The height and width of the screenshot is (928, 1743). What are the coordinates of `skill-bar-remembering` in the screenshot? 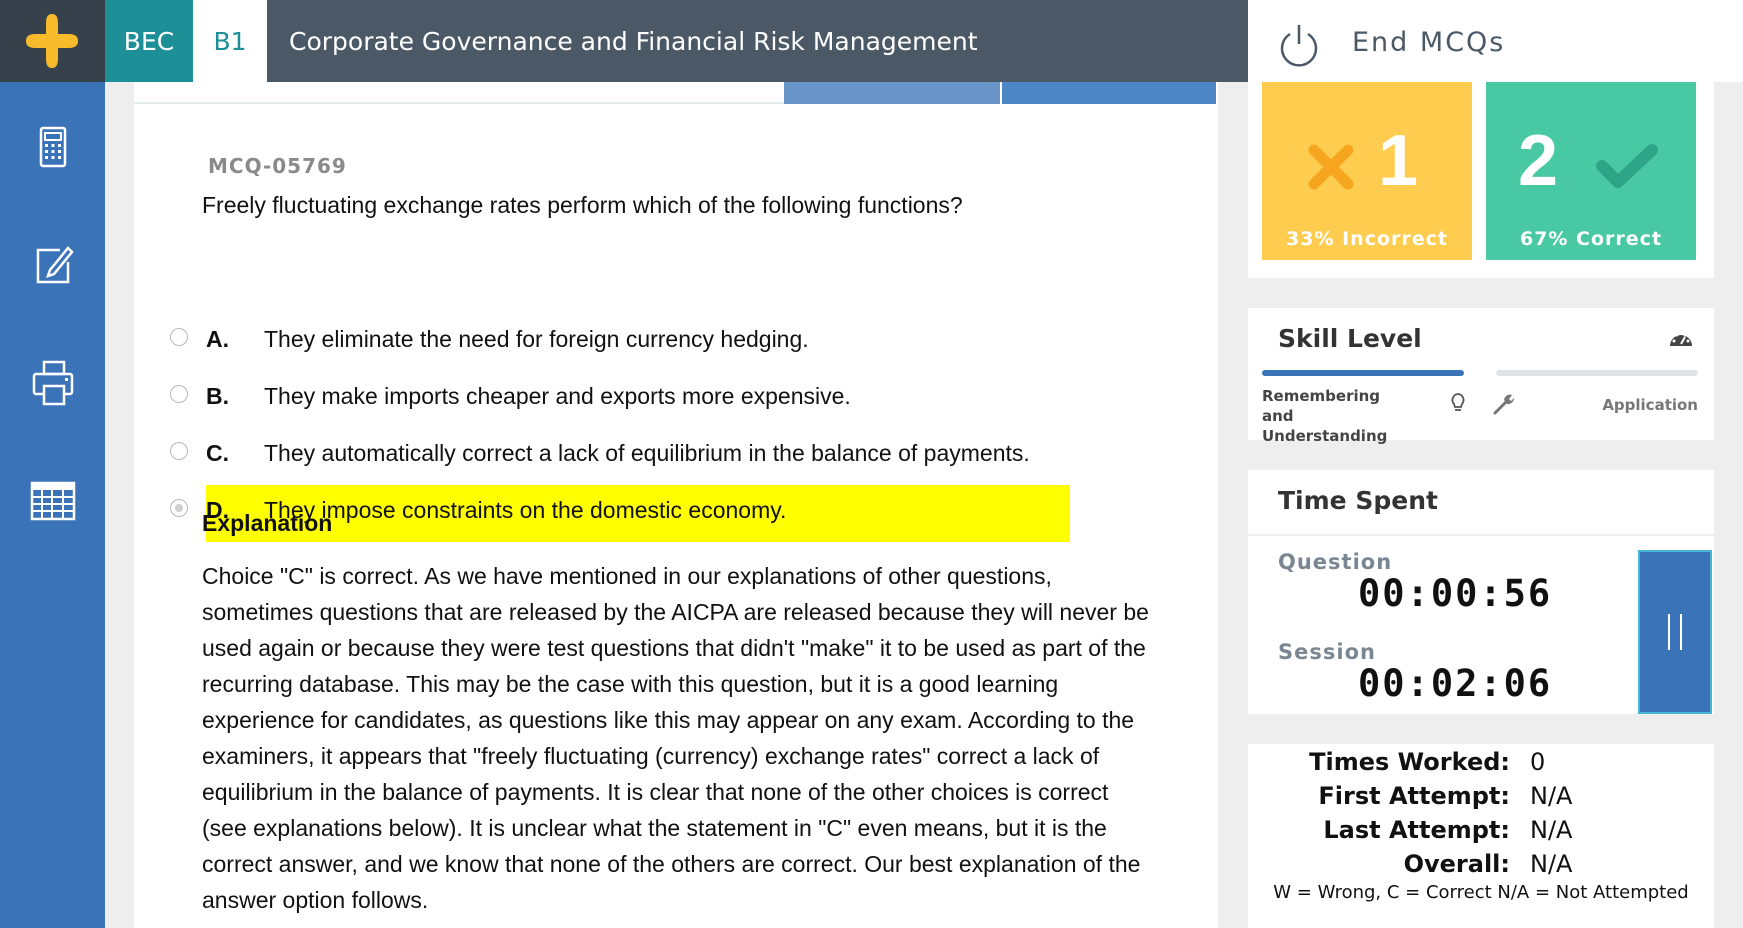 It's located at (1363, 373).